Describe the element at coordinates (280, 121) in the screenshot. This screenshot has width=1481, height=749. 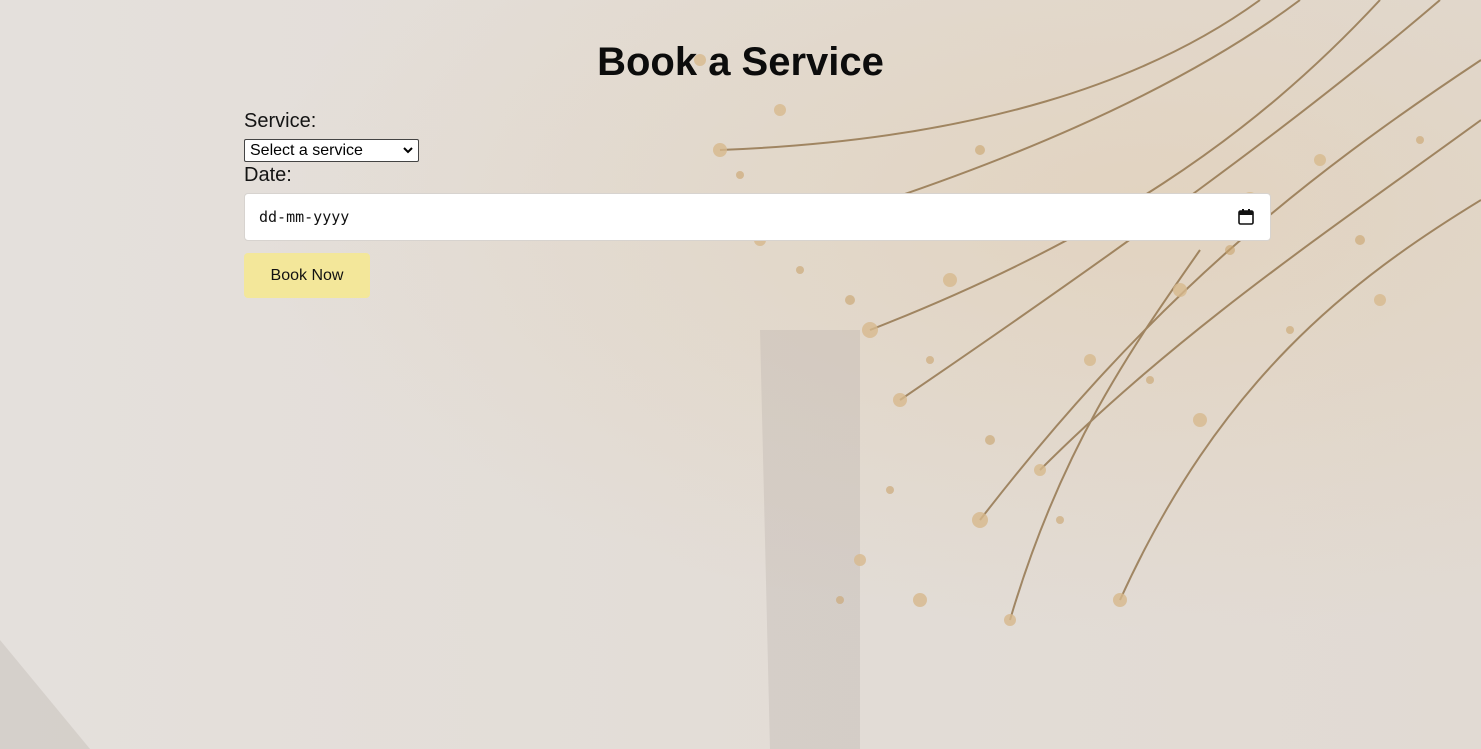
I see `service-label: Service:` at that location.